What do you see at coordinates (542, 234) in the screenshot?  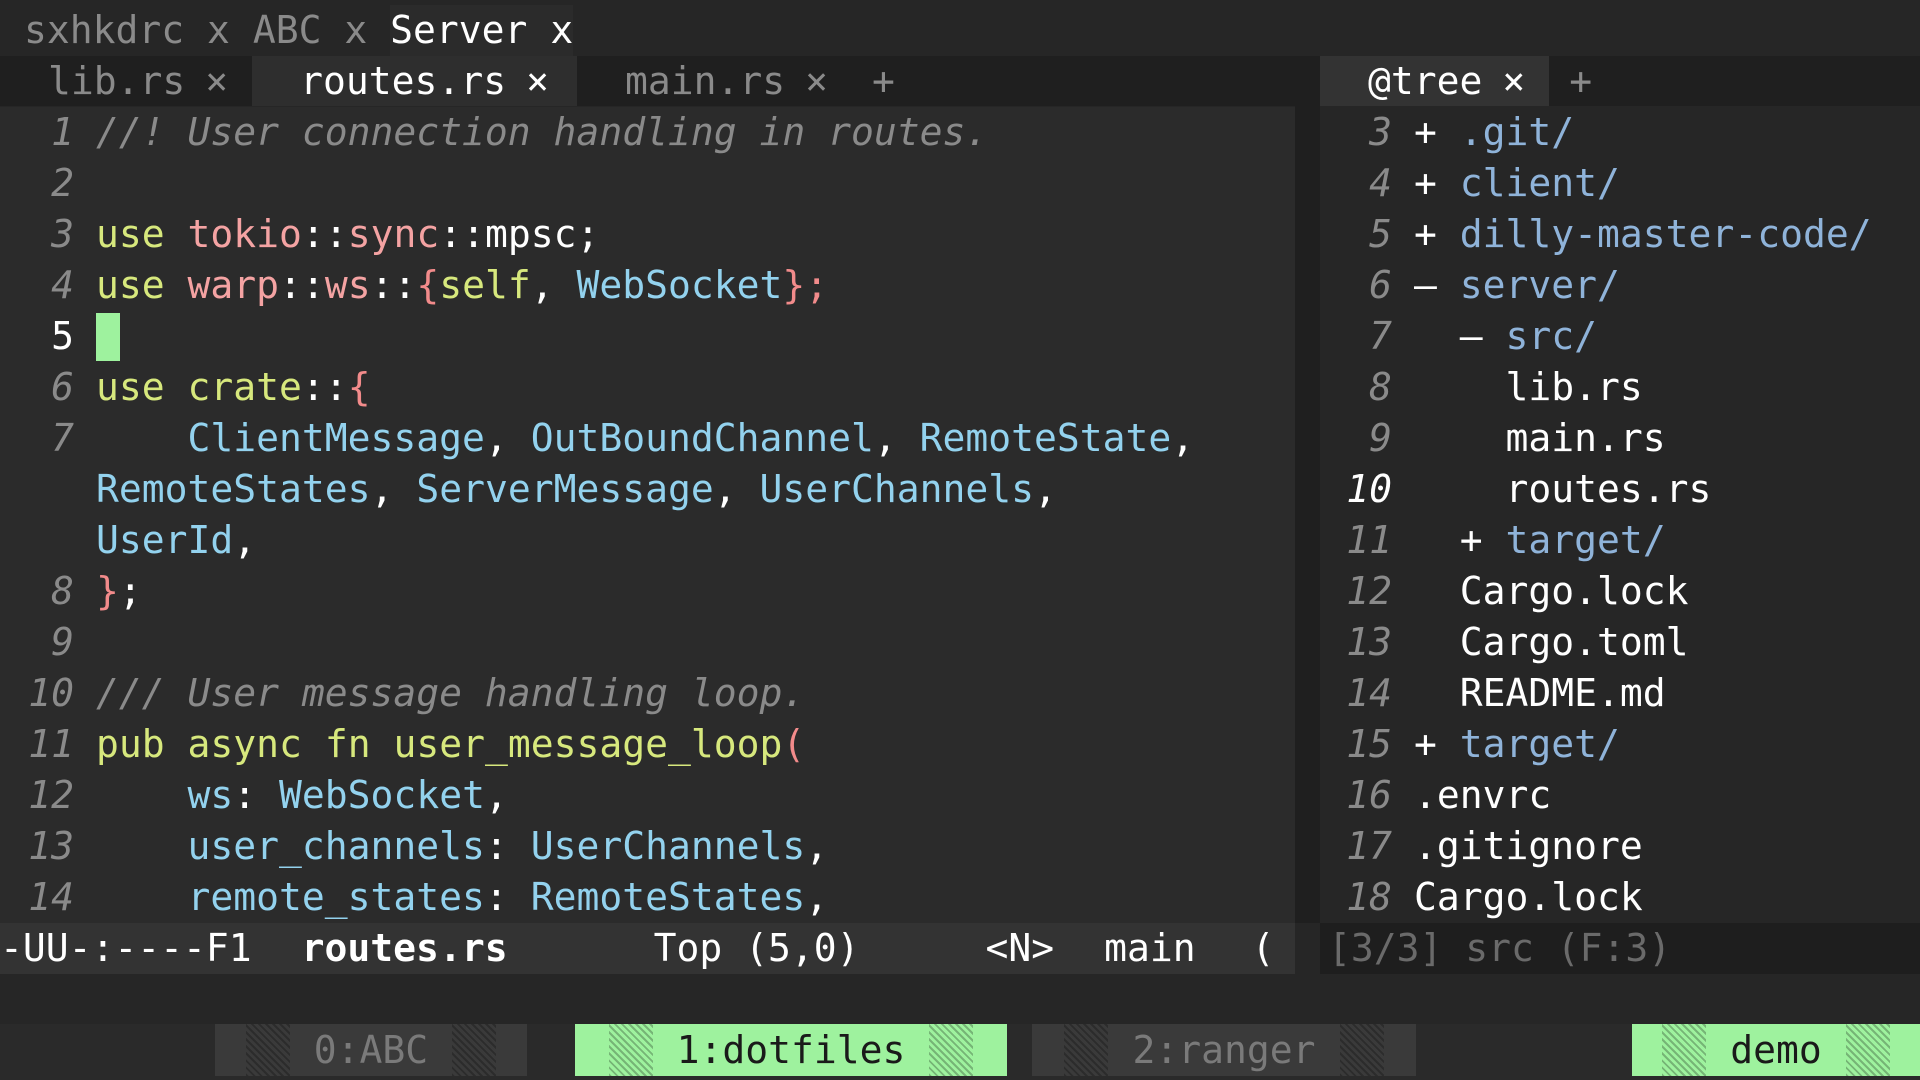 I see `code-text: mpsc;` at bounding box center [542, 234].